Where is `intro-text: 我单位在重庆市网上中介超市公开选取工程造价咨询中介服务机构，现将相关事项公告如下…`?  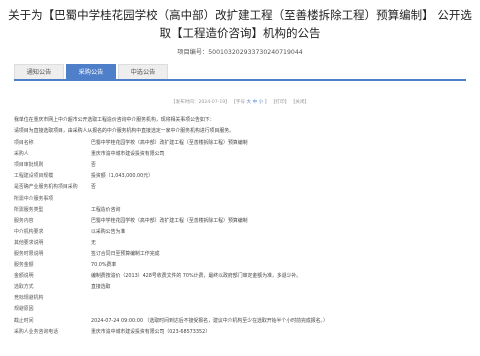 intro-text: 我单位在重庆市网上中介超市公开选取工程造价咨询中介服务机构，现将相关事项公告如下… is located at coordinates (240, 126).